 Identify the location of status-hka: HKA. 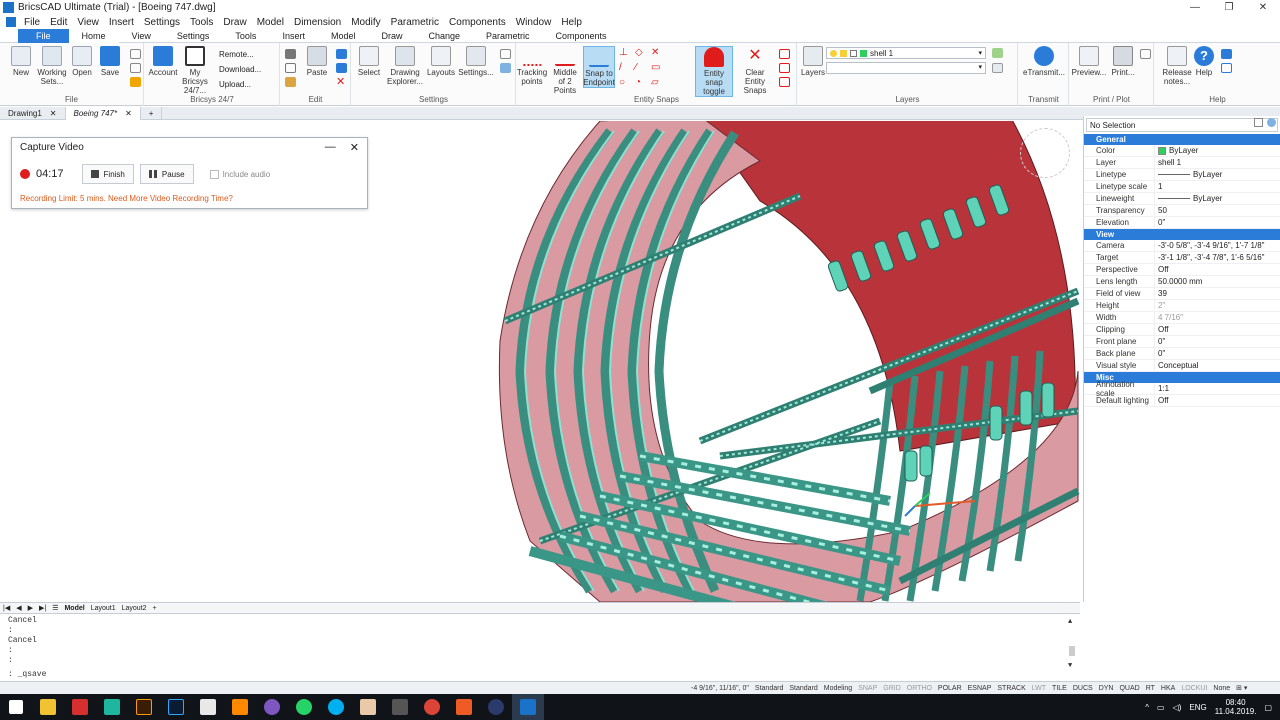
(1168, 688).